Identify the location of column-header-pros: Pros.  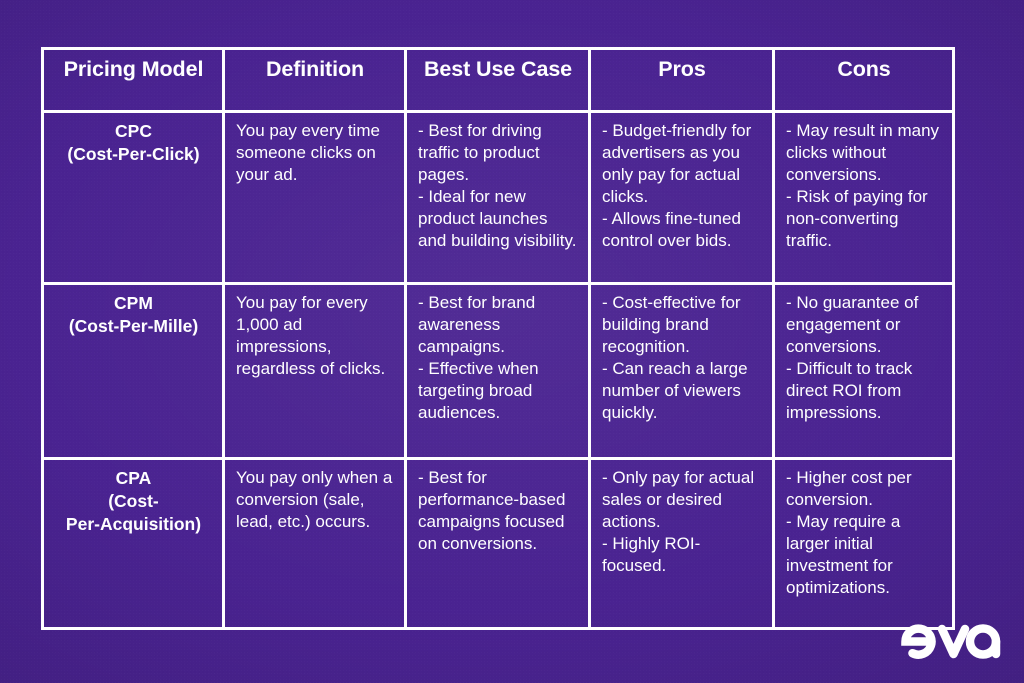
(681, 80).